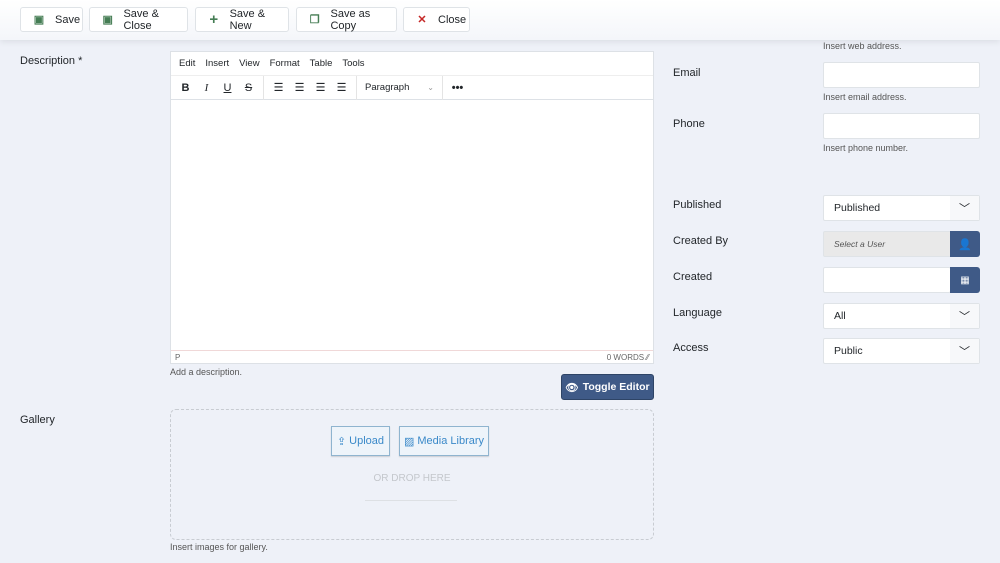 Image resolution: width=1000 pixels, height=563 pixels. I want to click on toggle-editor-label: Toggle Editor, so click(616, 387).